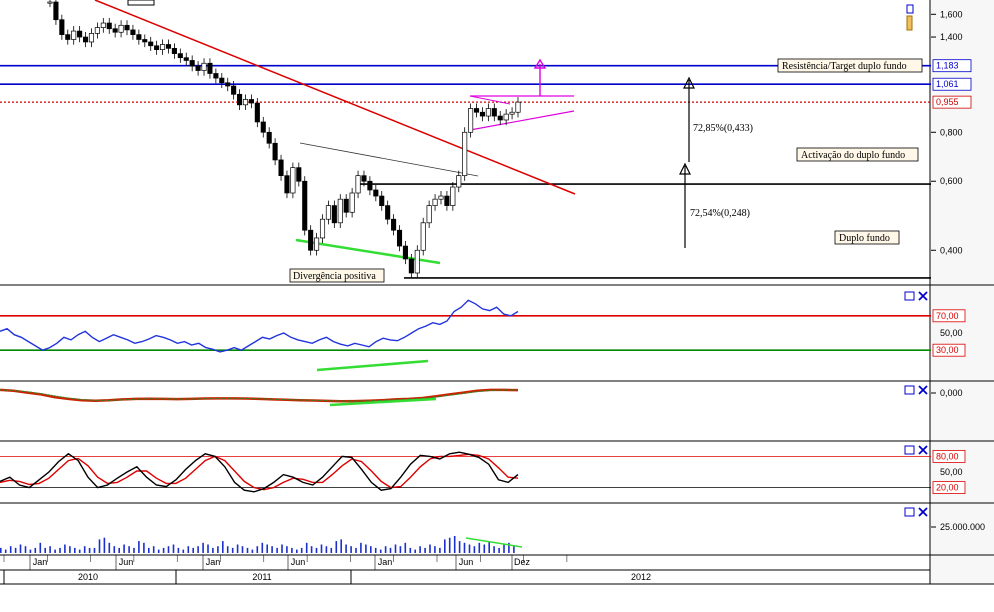 This screenshot has height=612, width=994. I want to click on volume-maximize-icon, so click(909, 512).